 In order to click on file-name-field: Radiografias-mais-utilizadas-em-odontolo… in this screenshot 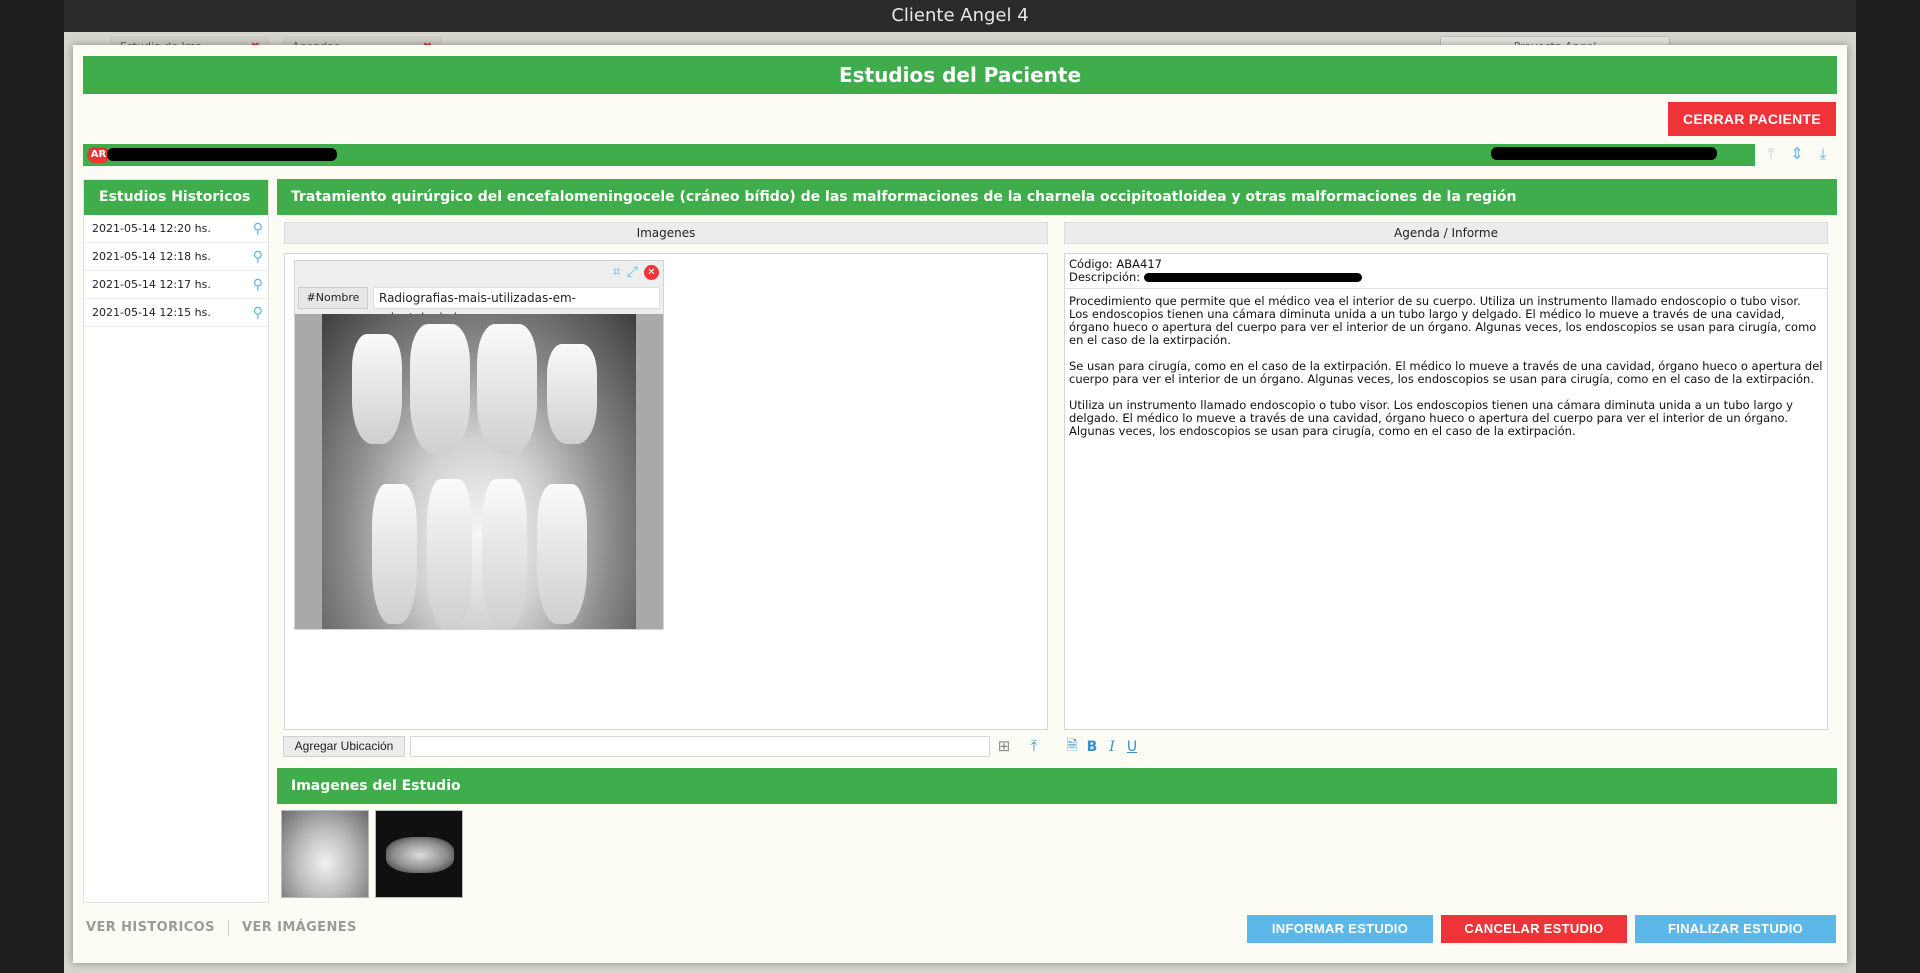, I will do `click(516, 306)`.